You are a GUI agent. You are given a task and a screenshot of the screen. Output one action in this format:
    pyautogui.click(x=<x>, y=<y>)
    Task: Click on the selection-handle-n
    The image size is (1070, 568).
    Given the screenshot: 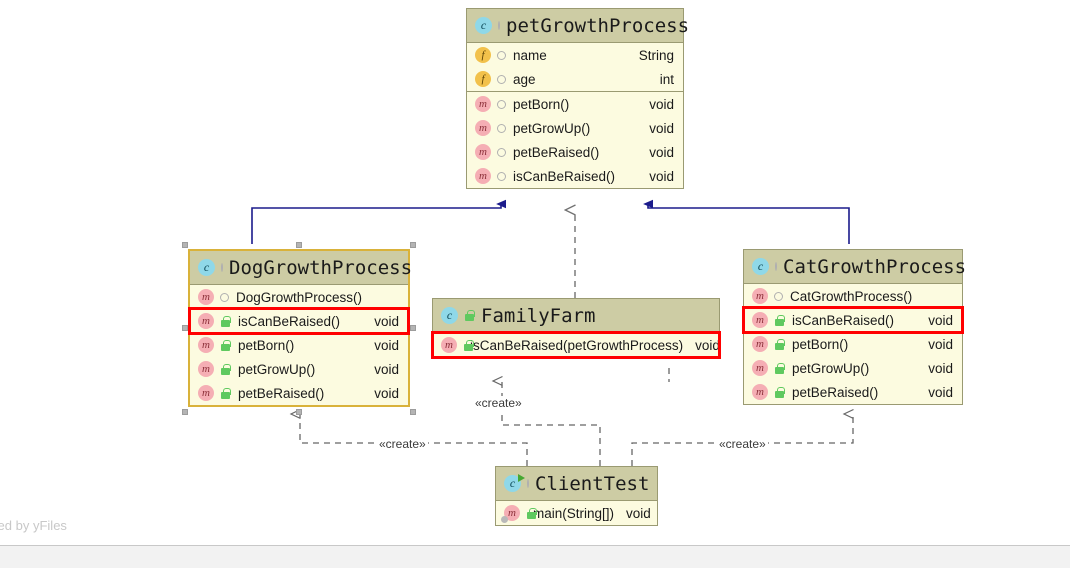 What is the action you would take?
    pyautogui.click(x=299, y=245)
    